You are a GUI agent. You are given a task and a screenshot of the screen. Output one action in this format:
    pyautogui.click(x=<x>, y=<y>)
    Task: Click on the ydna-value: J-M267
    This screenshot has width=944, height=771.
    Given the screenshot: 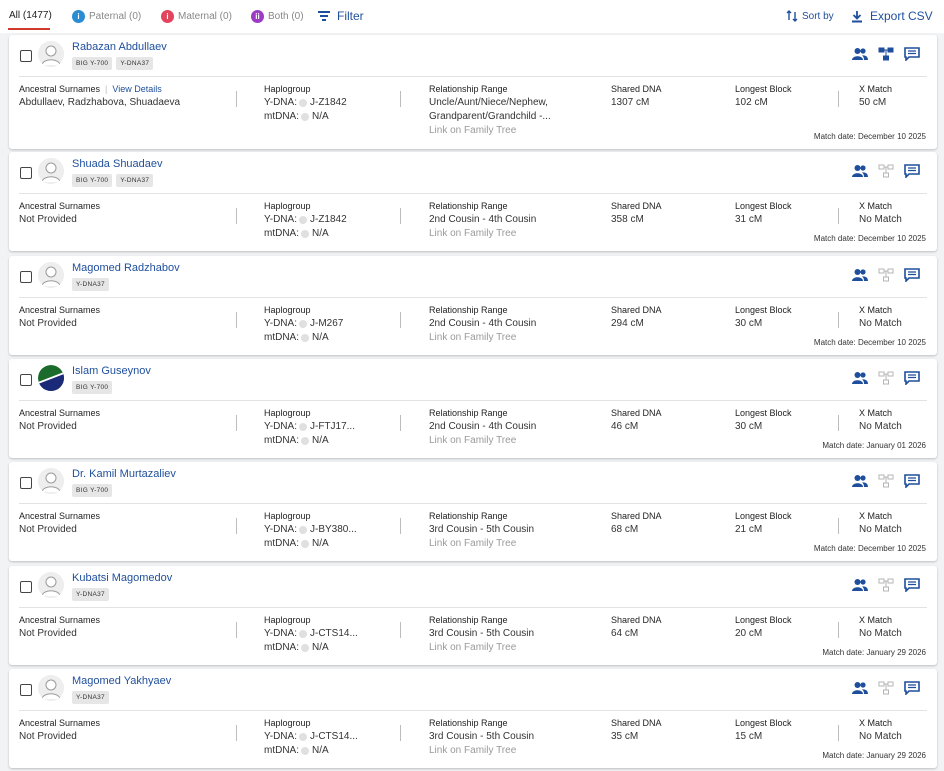 What is the action you would take?
    pyautogui.click(x=326, y=324)
    